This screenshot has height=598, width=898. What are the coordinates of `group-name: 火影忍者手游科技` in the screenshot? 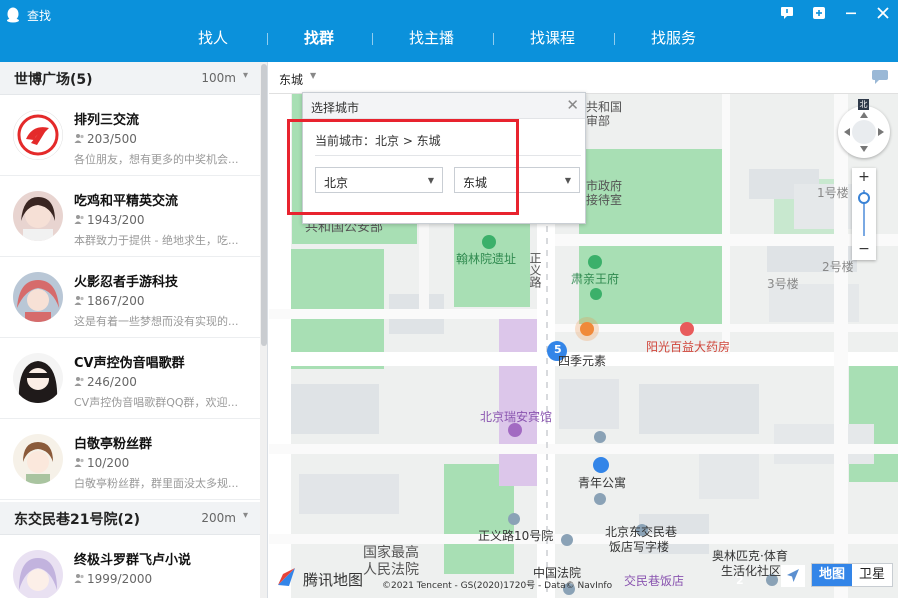 It's located at (126, 282).